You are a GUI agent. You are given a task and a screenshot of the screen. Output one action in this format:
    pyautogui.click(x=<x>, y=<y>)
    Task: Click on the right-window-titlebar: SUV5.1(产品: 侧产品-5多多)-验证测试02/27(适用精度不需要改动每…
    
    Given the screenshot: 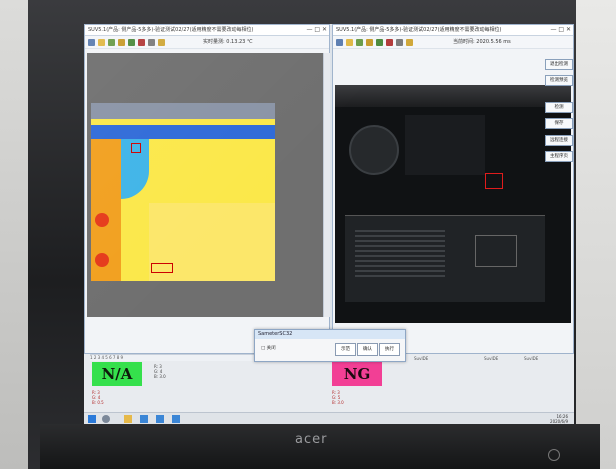 What is the action you would take?
    pyautogui.click(x=453, y=30)
    